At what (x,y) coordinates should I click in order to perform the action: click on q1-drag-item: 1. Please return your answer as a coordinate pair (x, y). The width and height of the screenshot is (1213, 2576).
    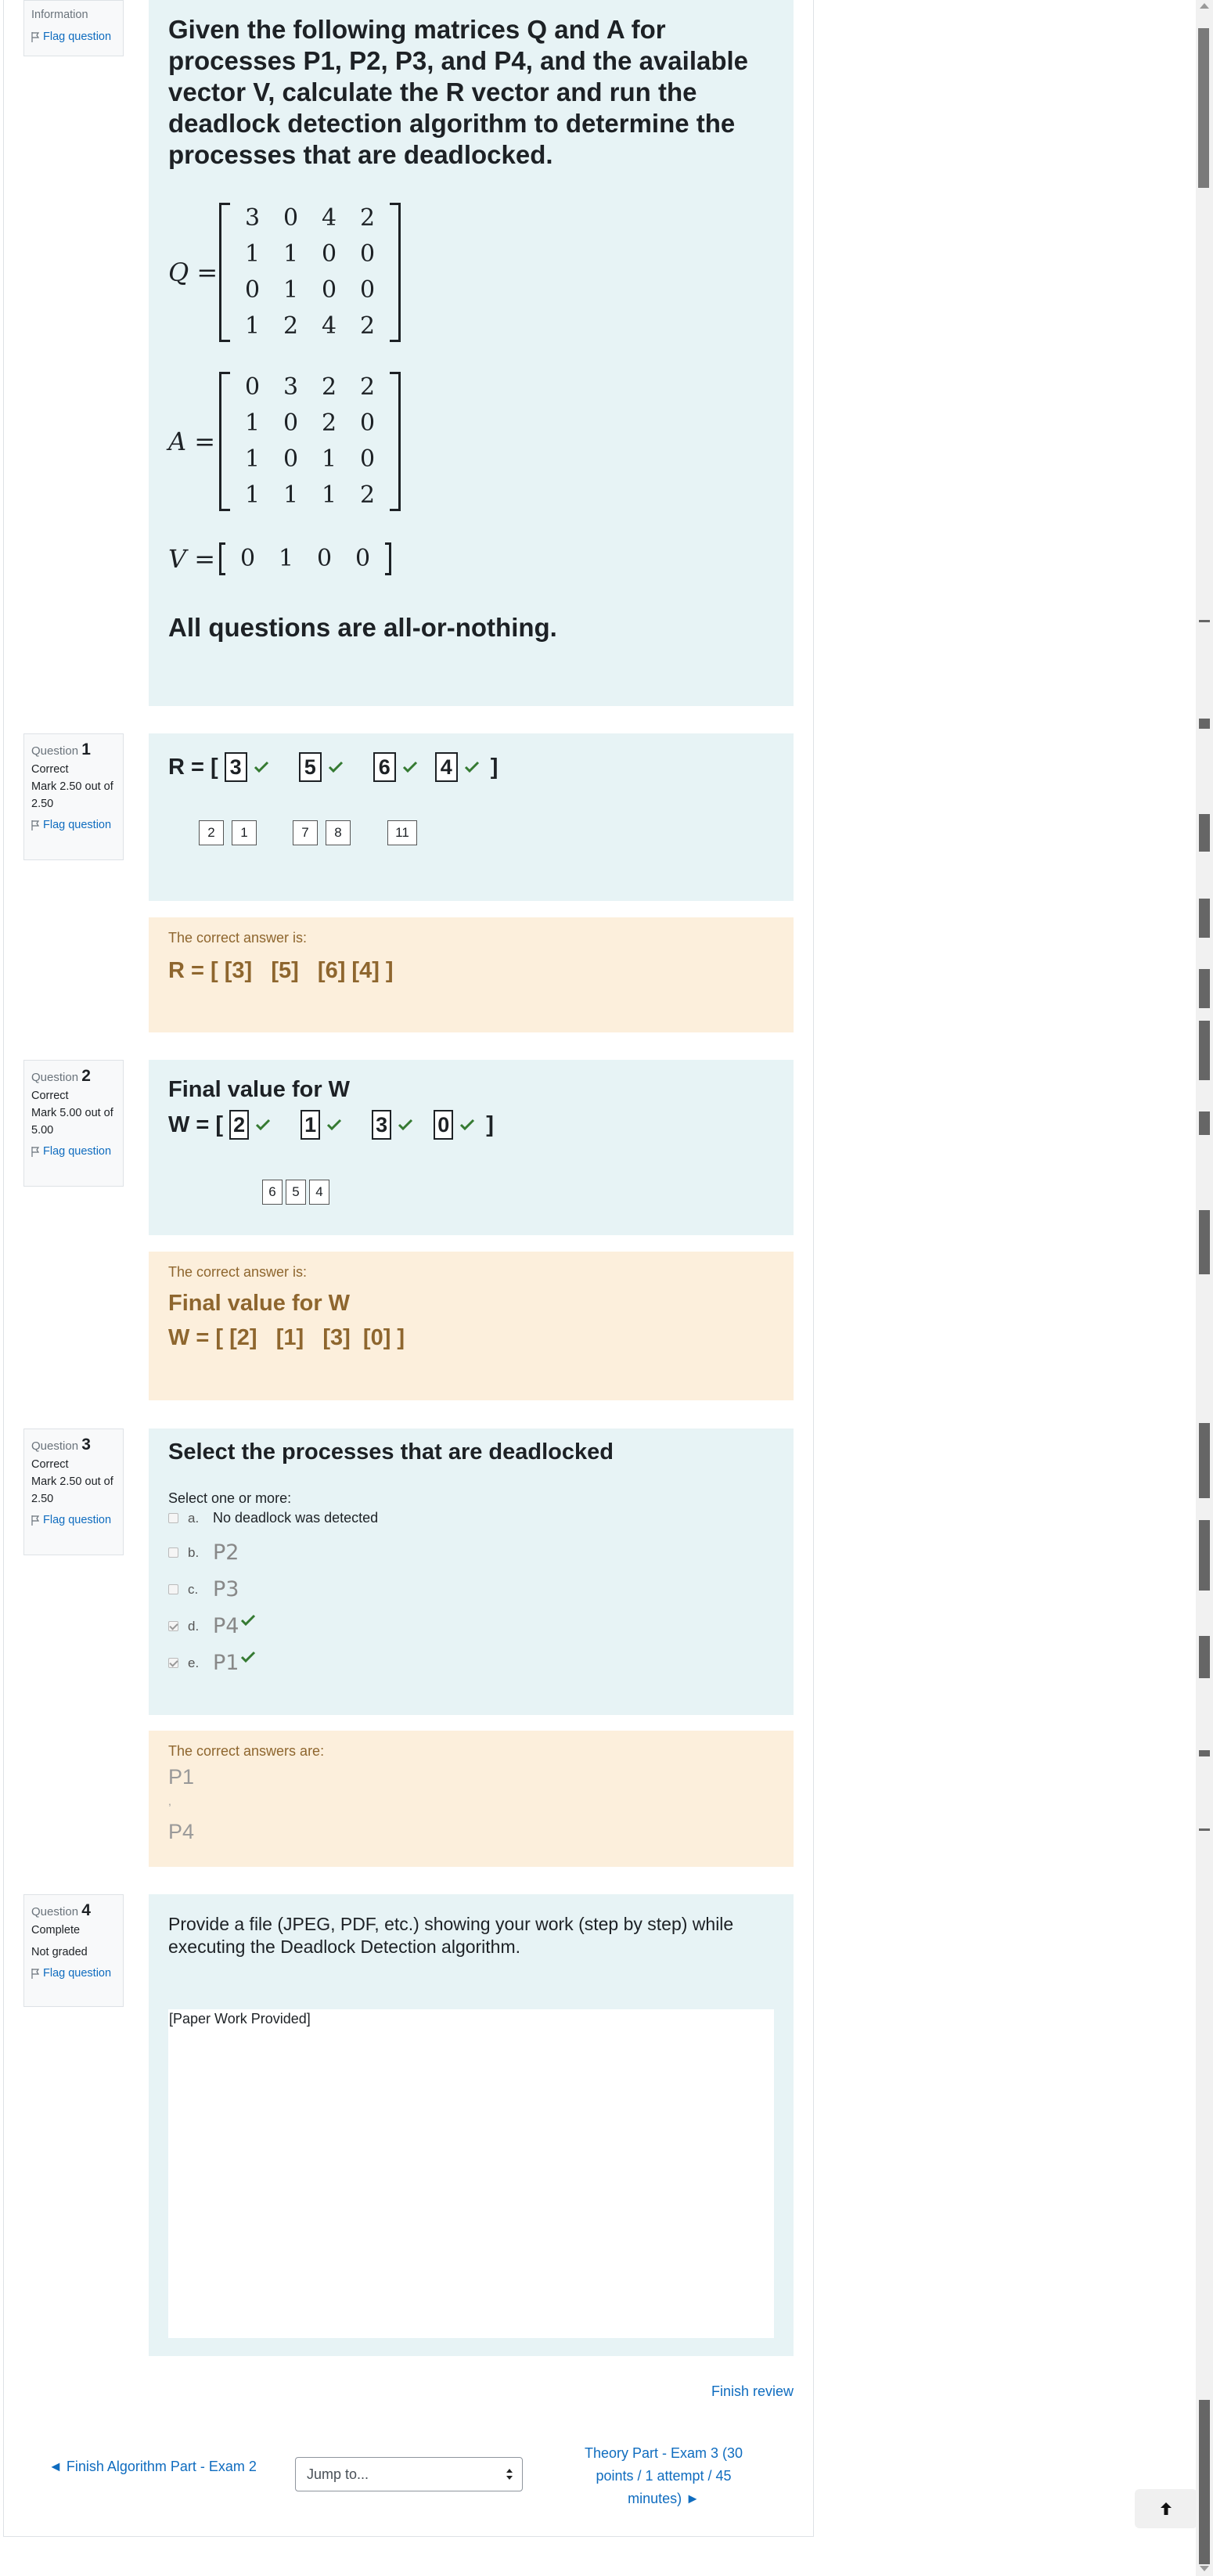
    Looking at the image, I should click on (244, 832).